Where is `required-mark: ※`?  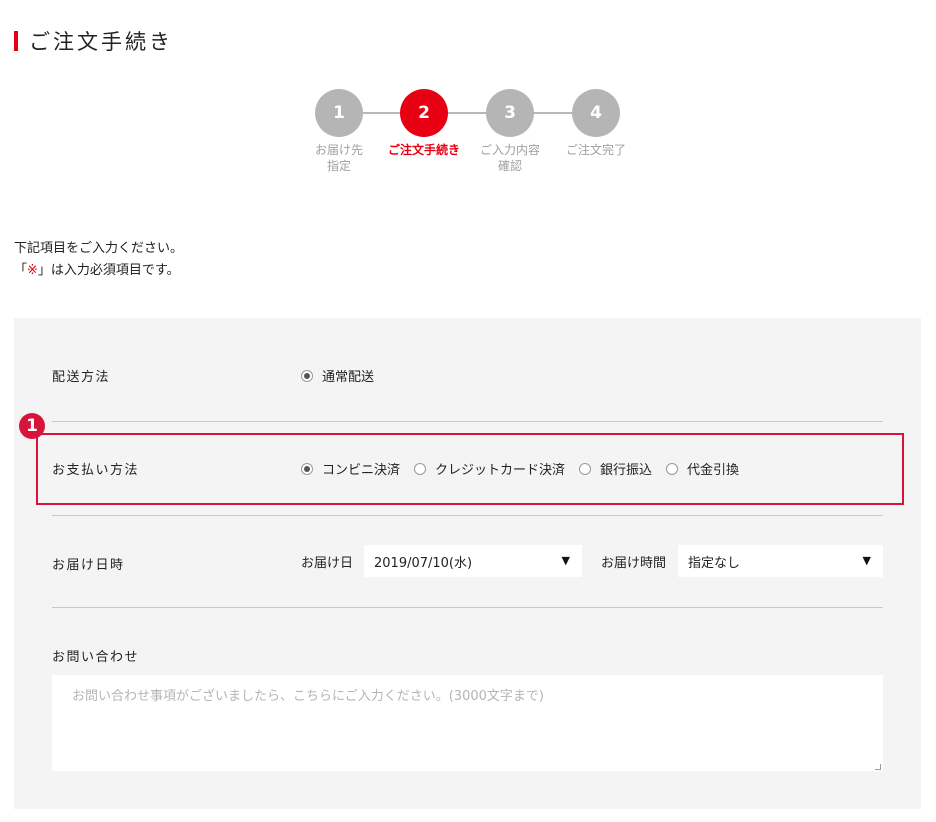 required-mark: ※ is located at coordinates (32, 270).